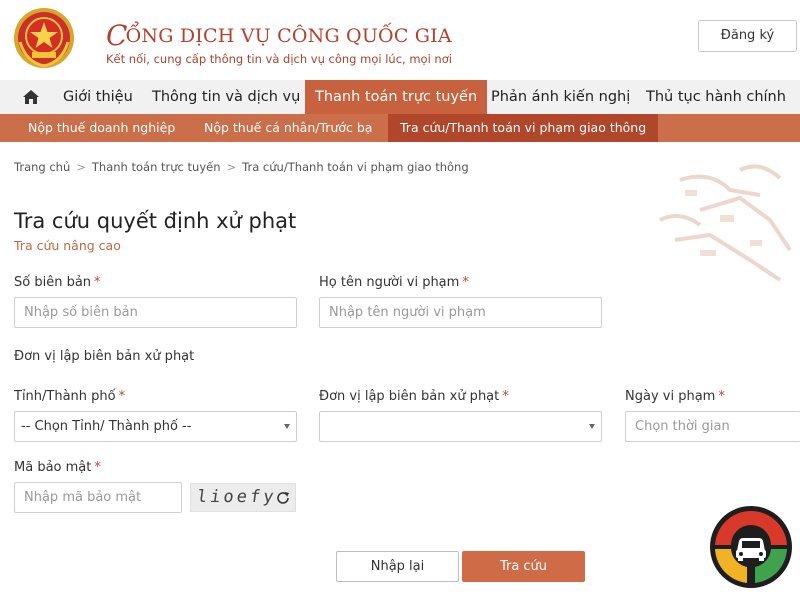  I want to click on unit-select, so click(460, 426).